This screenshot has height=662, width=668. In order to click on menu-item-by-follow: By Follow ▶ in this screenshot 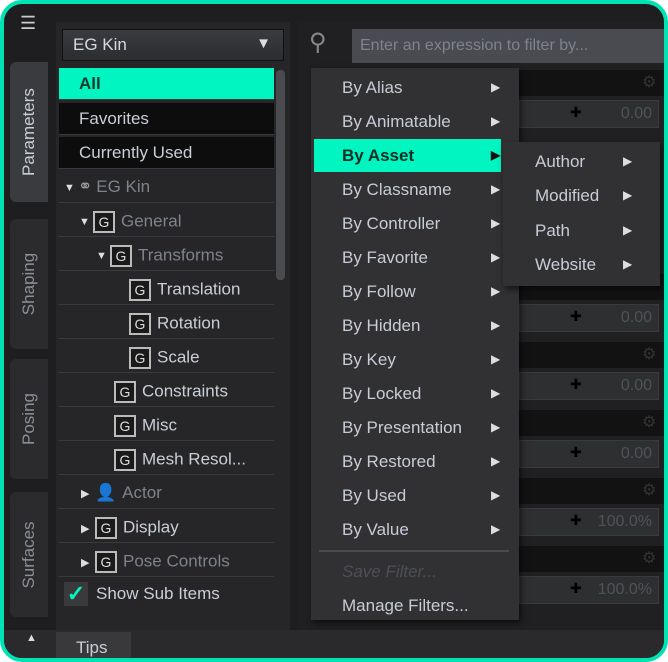, I will do `click(407, 291)`.